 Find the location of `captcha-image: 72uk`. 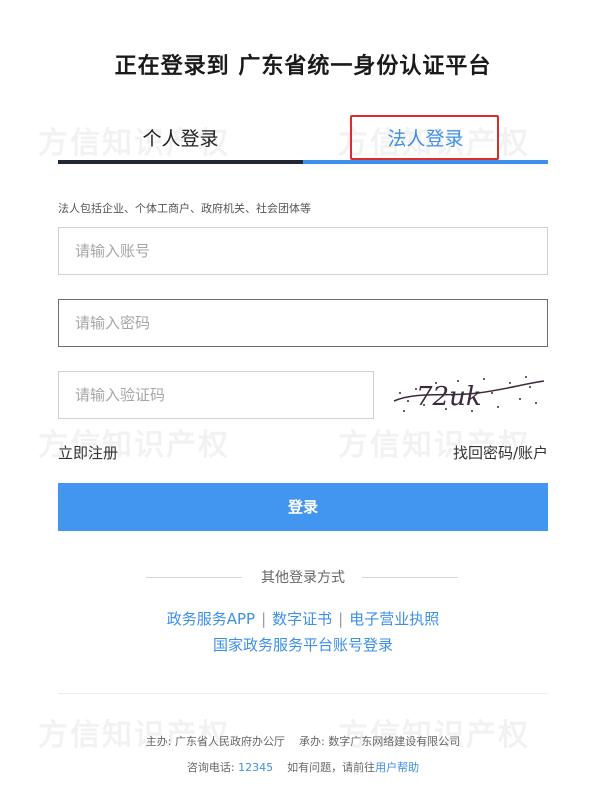

captcha-image: 72uk is located at coordinates (468, 395).